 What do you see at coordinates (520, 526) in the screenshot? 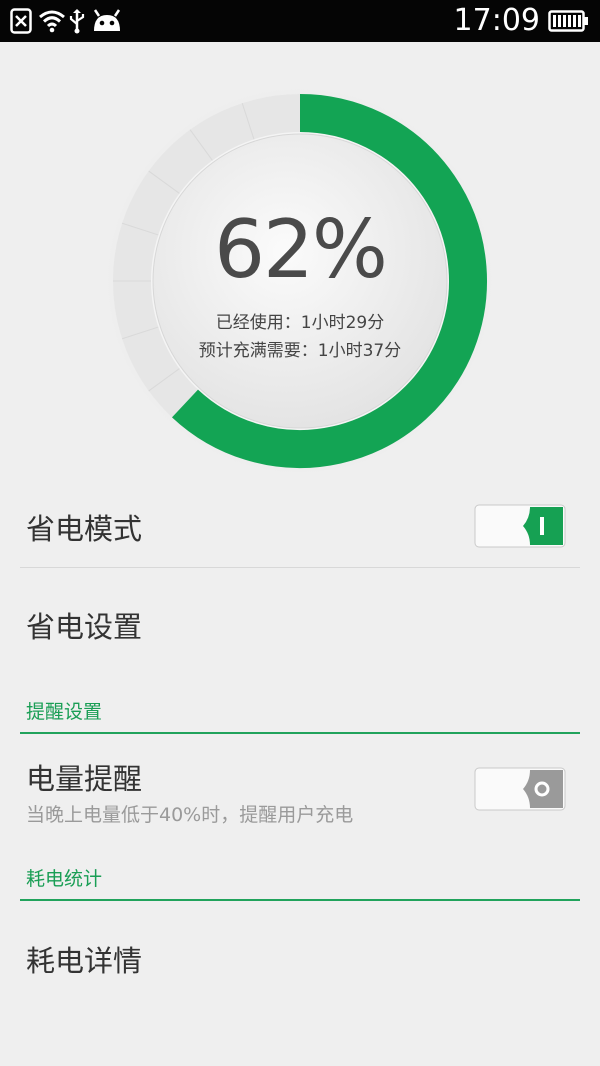
I see `power-saving-mode-toggle` at bounding box center [520, 526].